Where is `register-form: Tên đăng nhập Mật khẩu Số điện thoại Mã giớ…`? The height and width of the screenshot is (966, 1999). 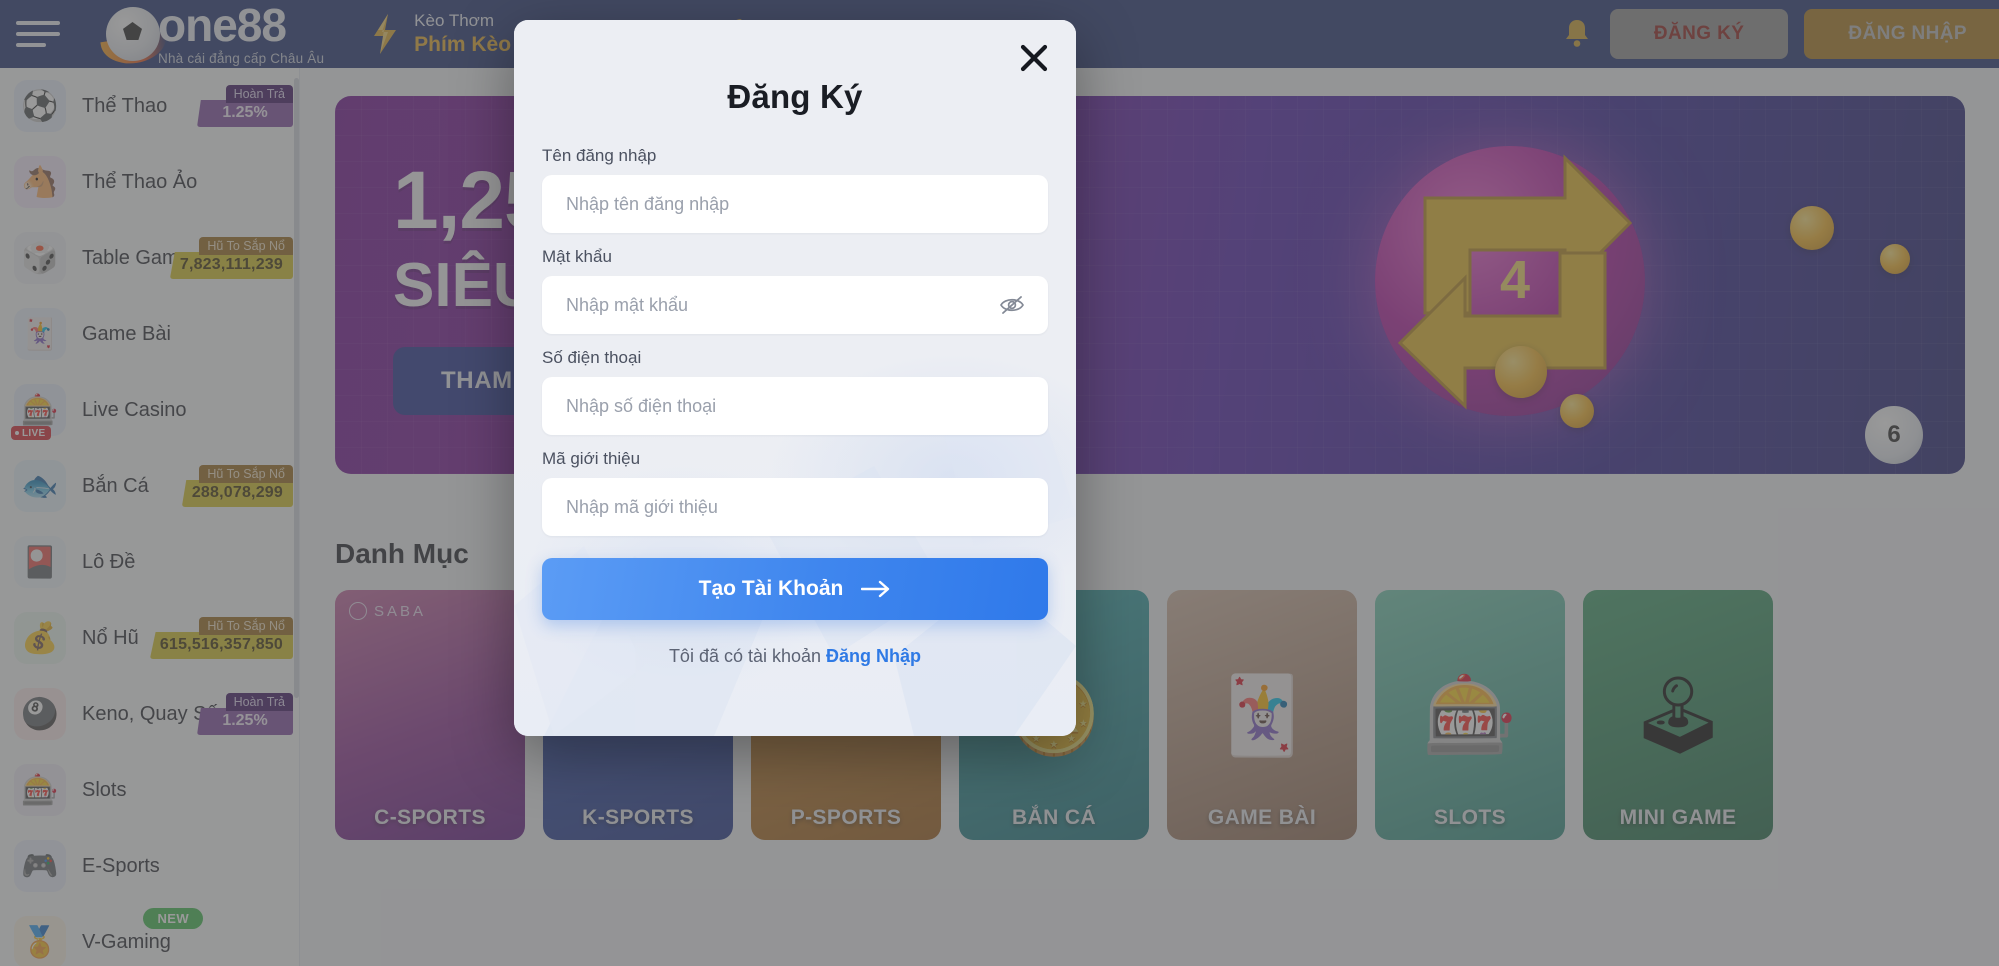 register-form: Tên đăng nhập Mật khẩu Số điện thoại Mã giớ… is located at coordinates (795, 341).